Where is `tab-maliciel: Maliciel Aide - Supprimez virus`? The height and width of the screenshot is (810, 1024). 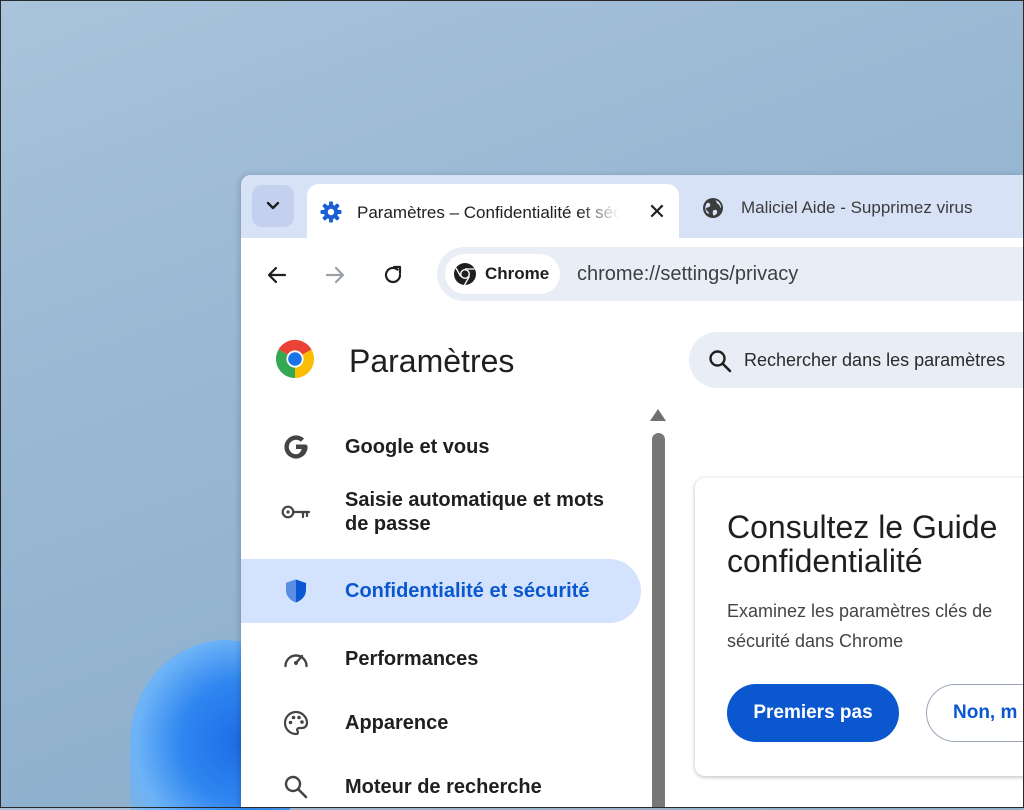
tab-maliciel: Maliciel Aide - Supprimez virus is located at coordinates (857, 207).